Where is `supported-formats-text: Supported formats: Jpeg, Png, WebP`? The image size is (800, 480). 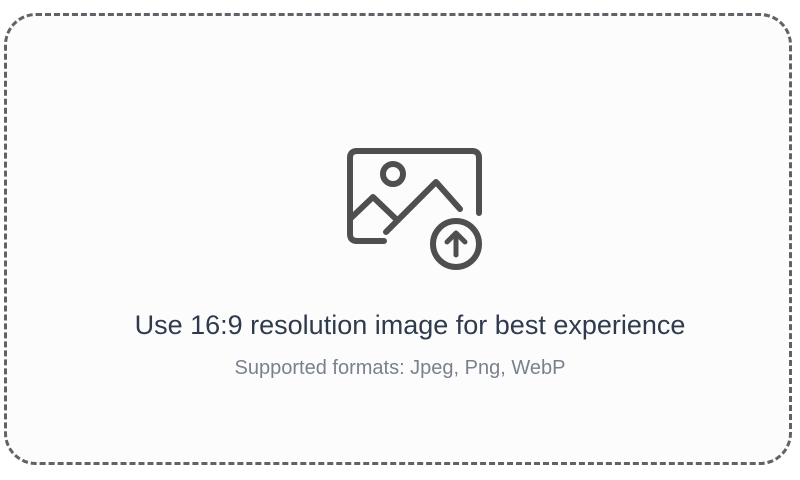
supported-formats-text: Supported formats: Jpeg, Png, WebP is located at coordinates (400, 368).